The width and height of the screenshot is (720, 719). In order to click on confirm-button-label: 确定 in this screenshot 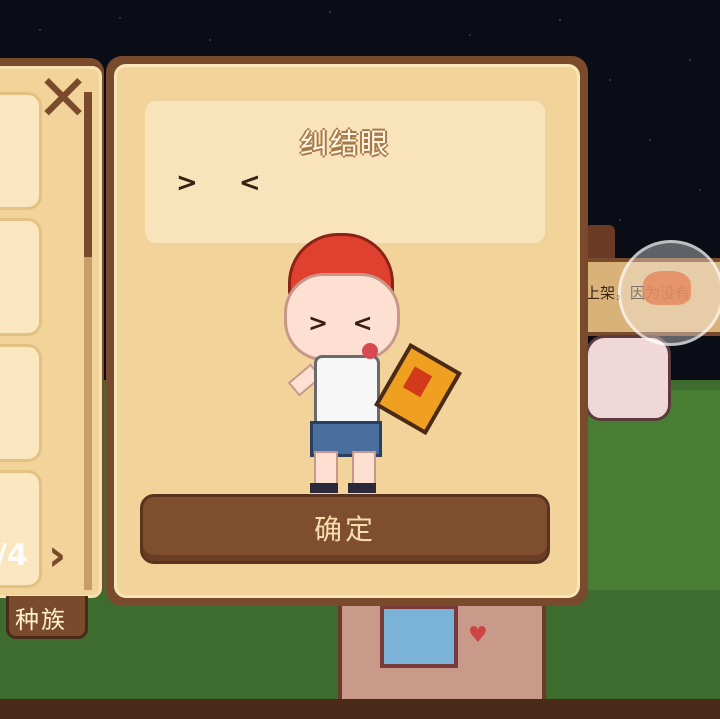, I will do `click(345, 528)`.